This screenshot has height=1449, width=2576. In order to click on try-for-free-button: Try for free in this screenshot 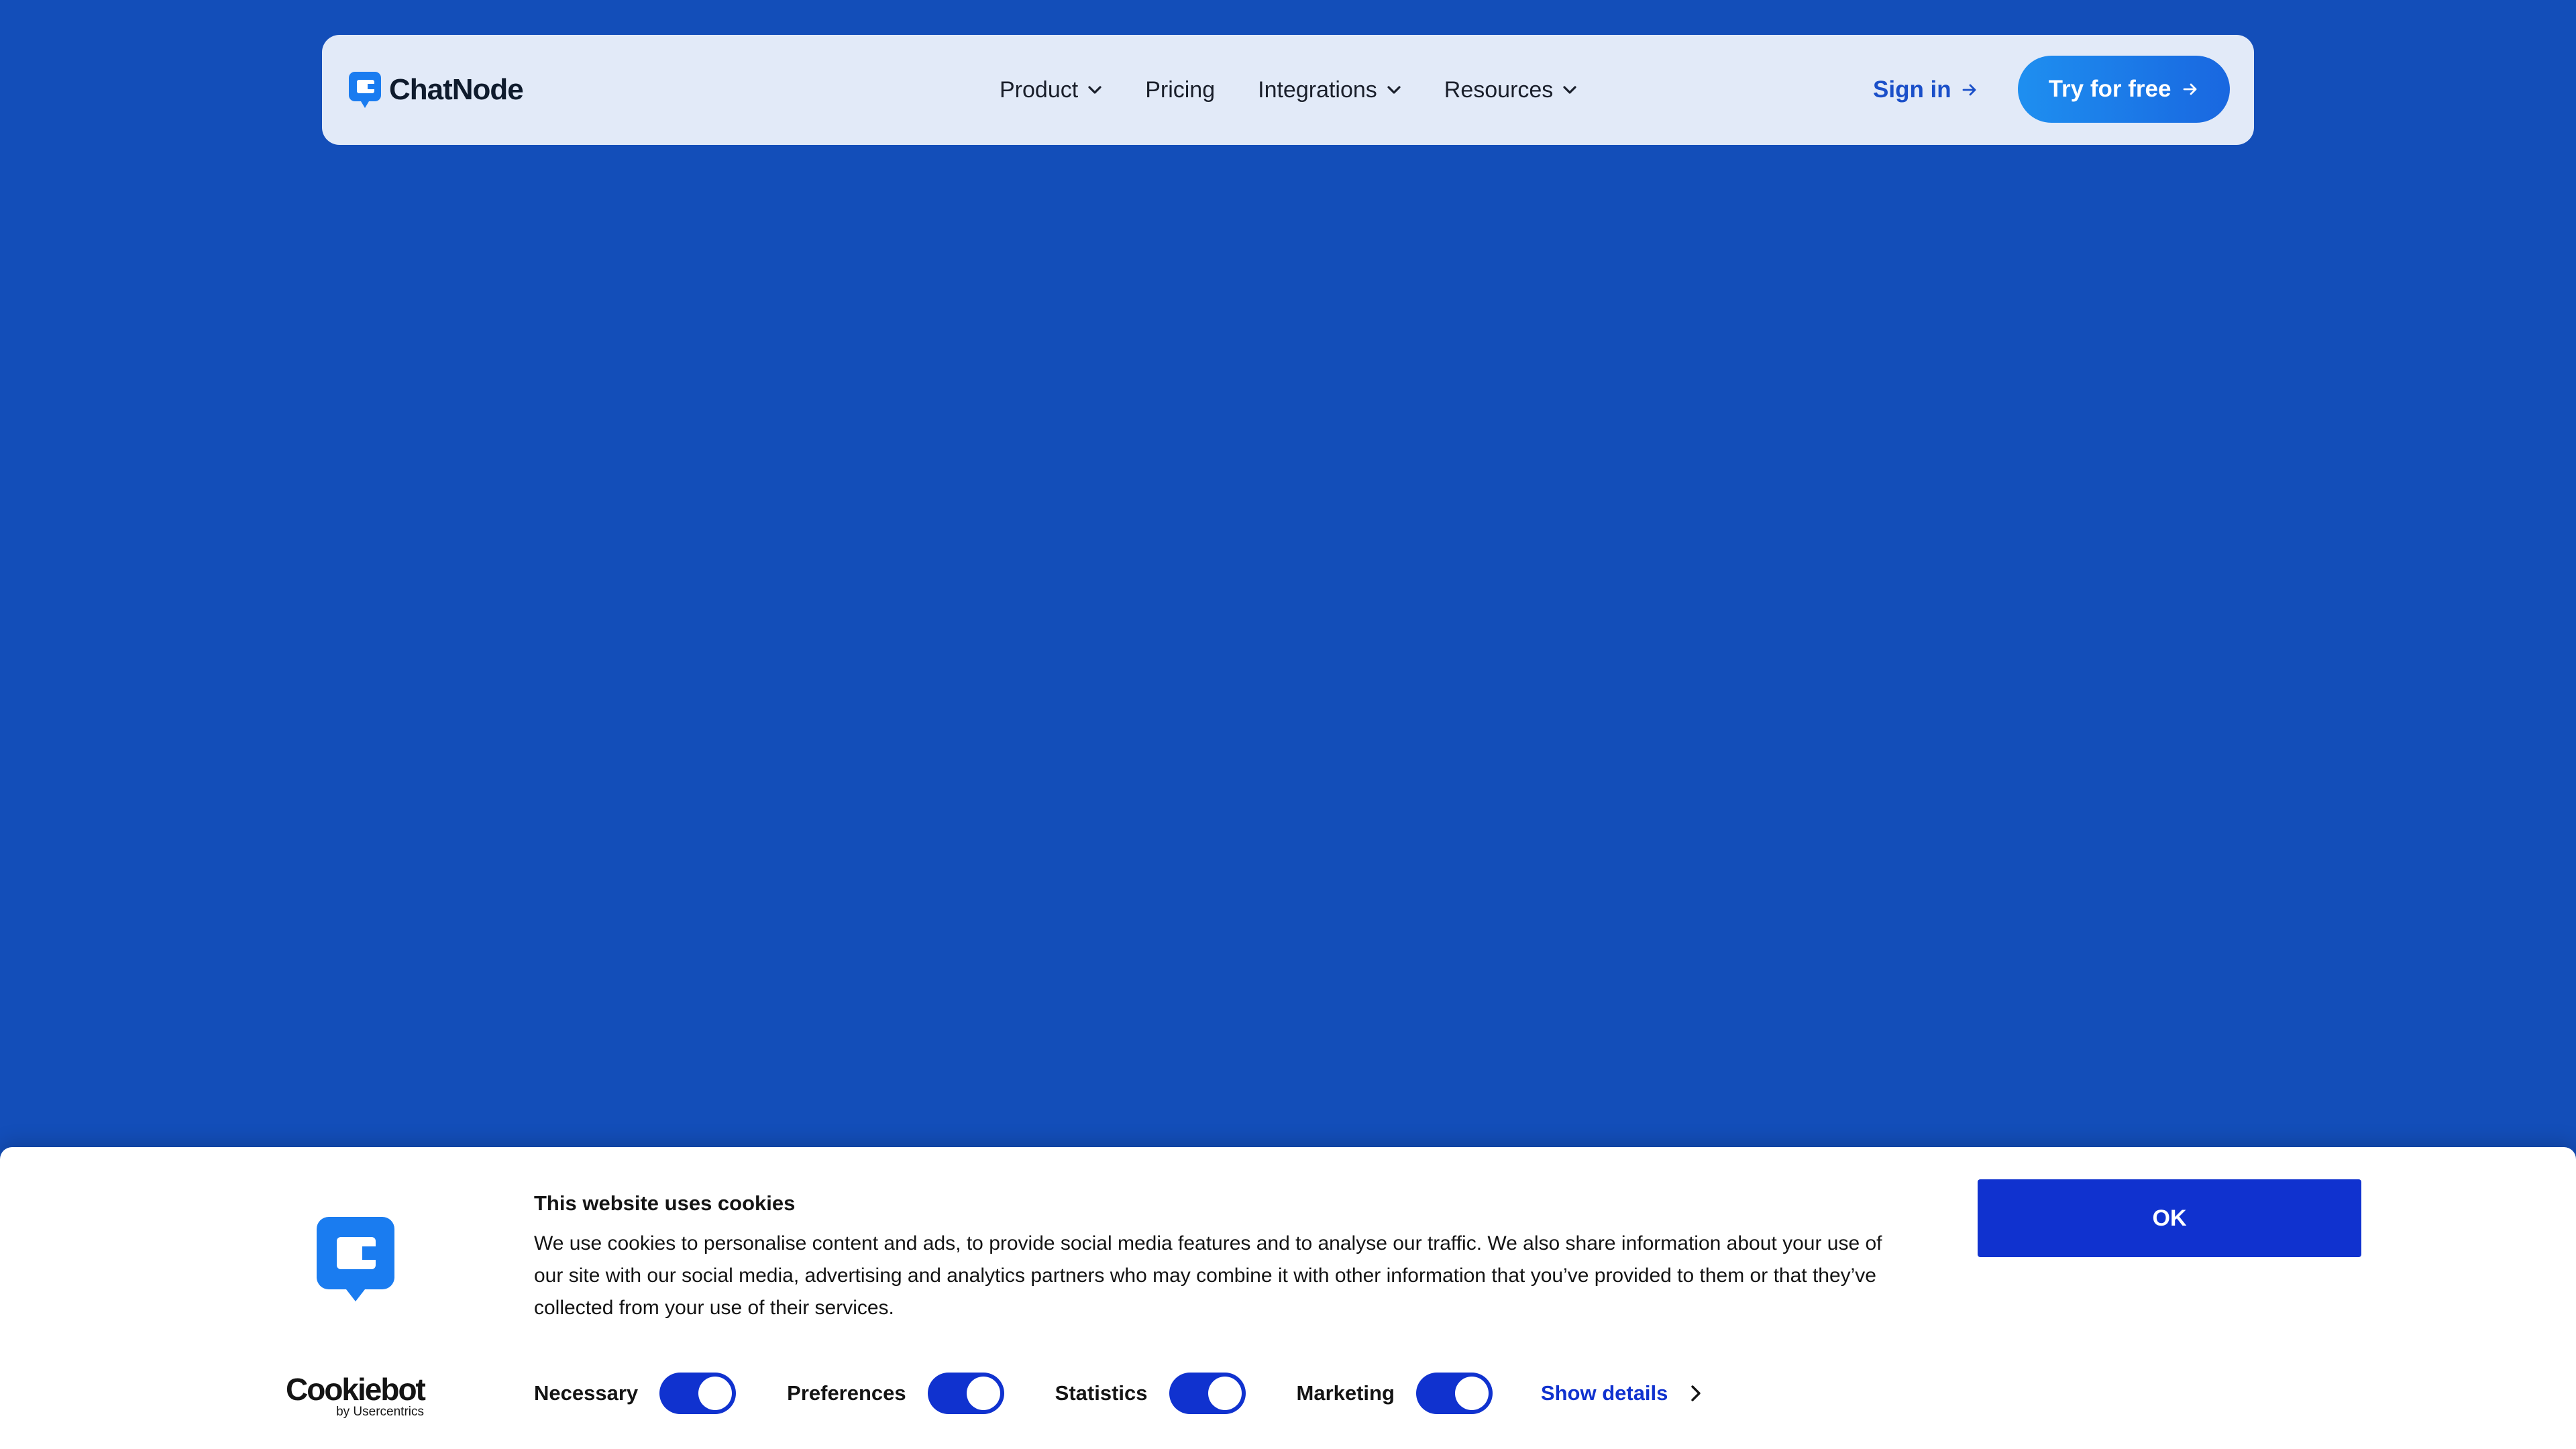, I will do `click(2124, 89)`.